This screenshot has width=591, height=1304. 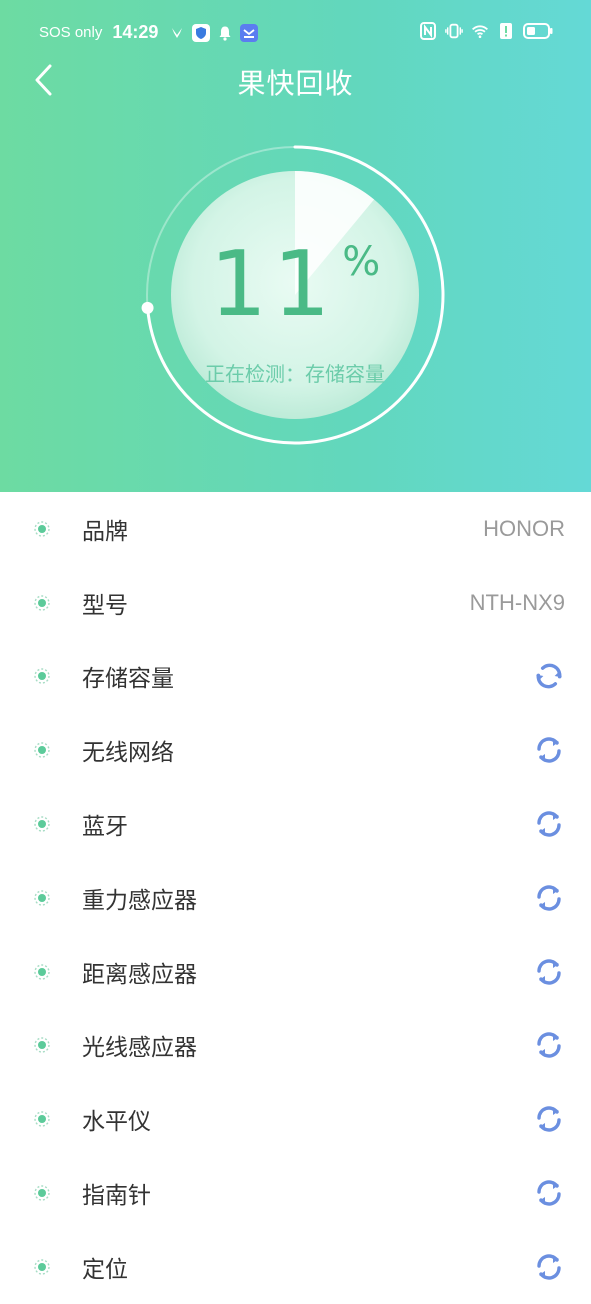 What do you see at coordinates (201, 32) in the screenshot?
I see `shield-icon` at bounding box center [201, 32].